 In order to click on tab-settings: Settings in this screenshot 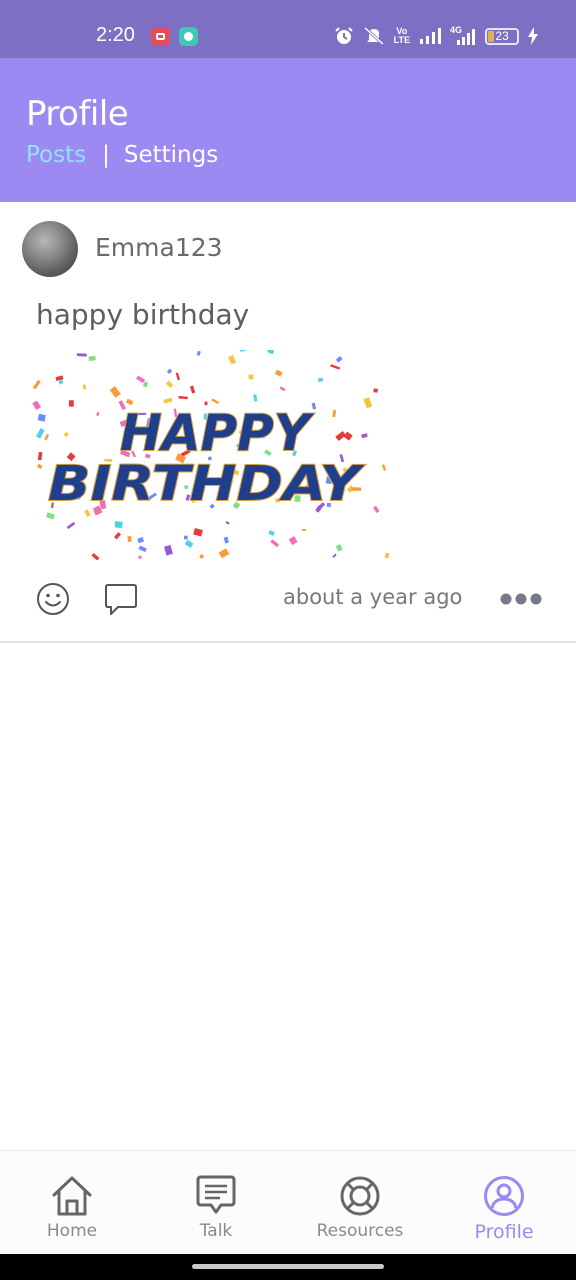, I will do `click(171, 155)`.